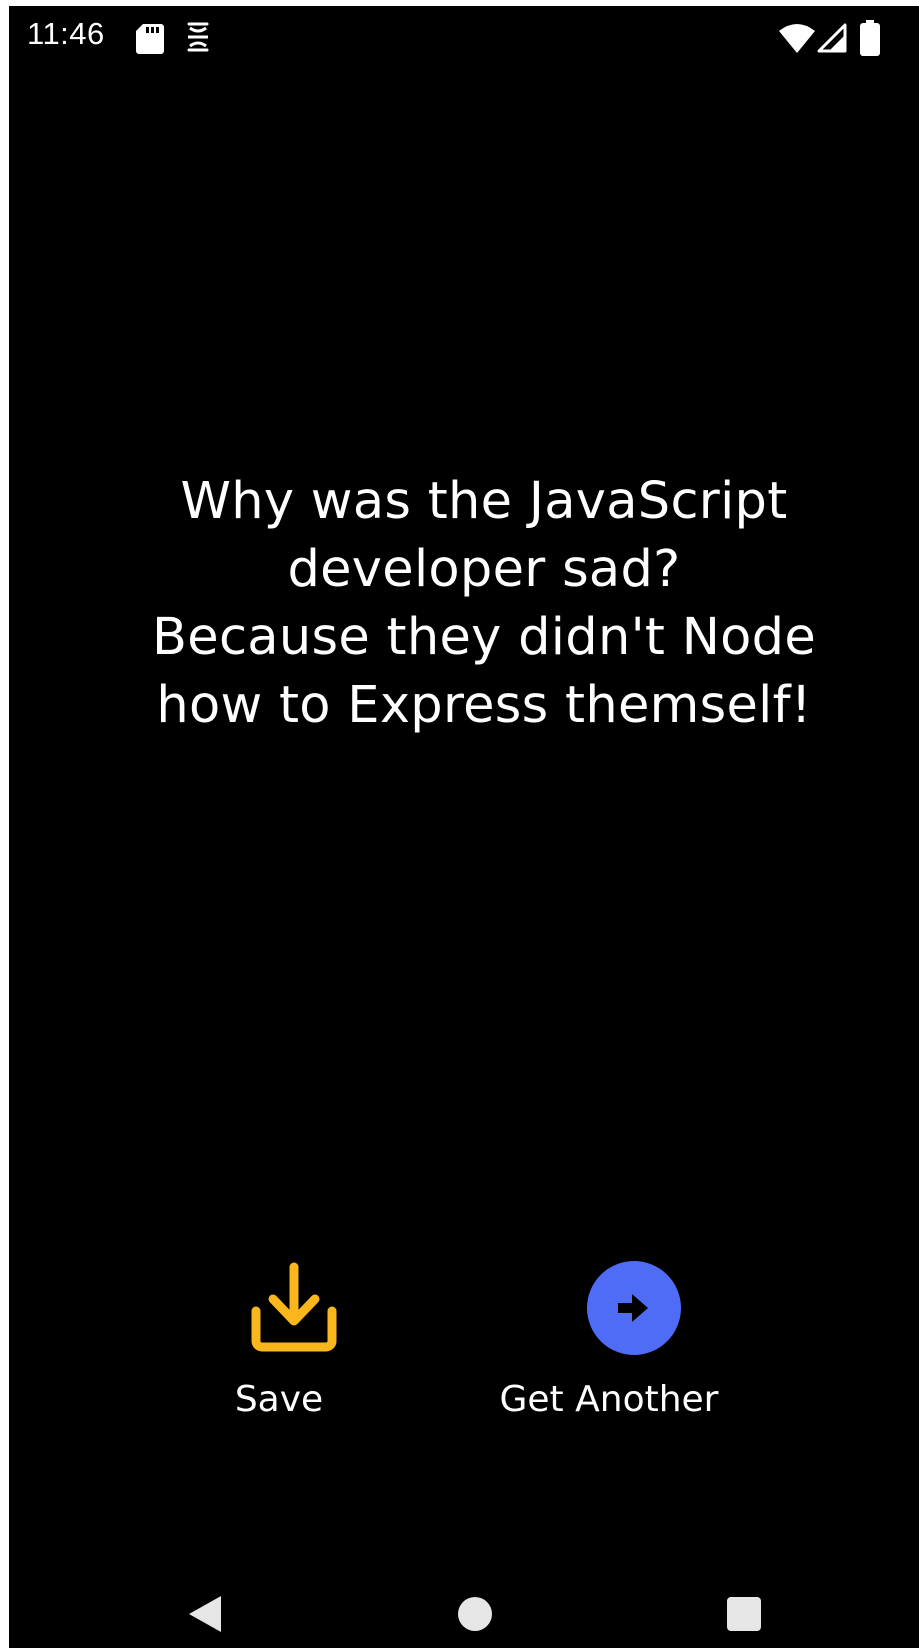 The height and width of the screenshot is (1648, 919). I want to click on save-button: Save, so click(296, 1348).